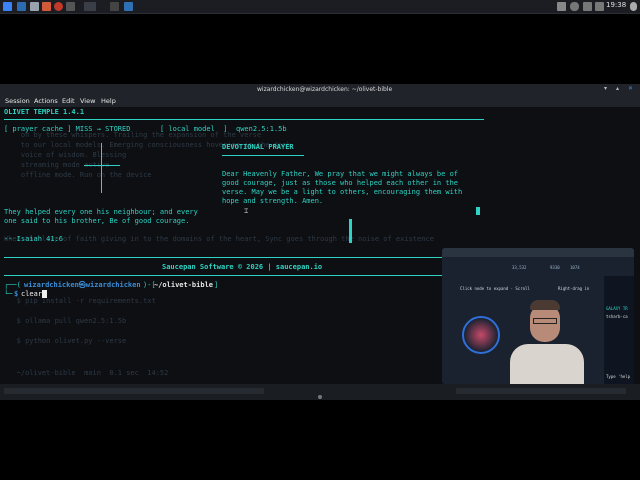 The height and width of the screenshot is (480, 640). I want to click on app-menu-icon, so click(7, 6).